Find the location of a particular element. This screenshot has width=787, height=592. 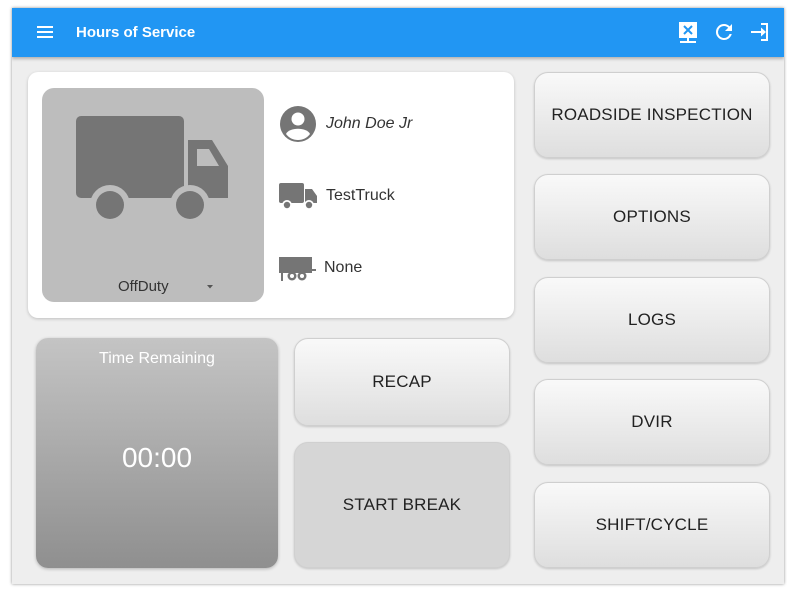

truck-icon is located at coordinates (152, 170).